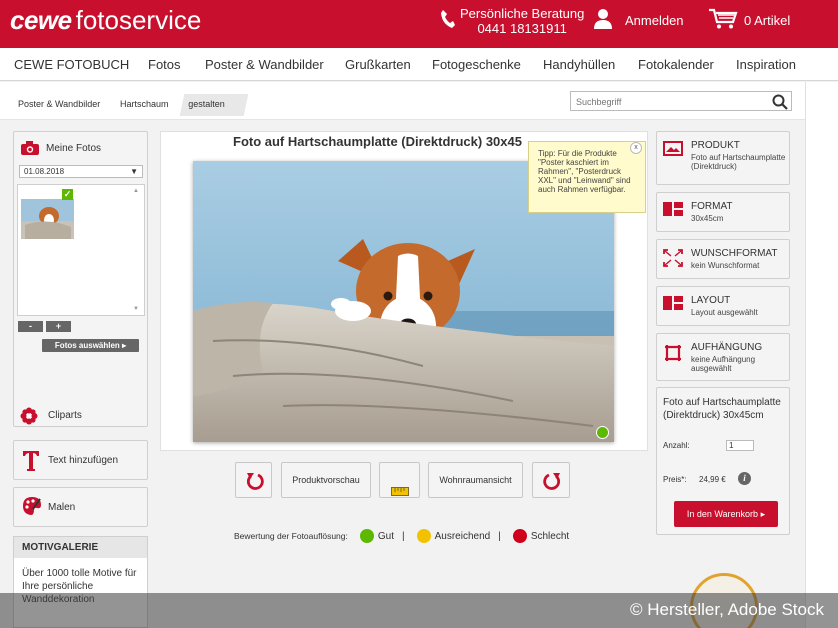 This screenshot has height=628, width=838. Describe the element at coordinates (326, 480) in the screenshot. I see `product-preview-button: Produktvorschau` at that location.